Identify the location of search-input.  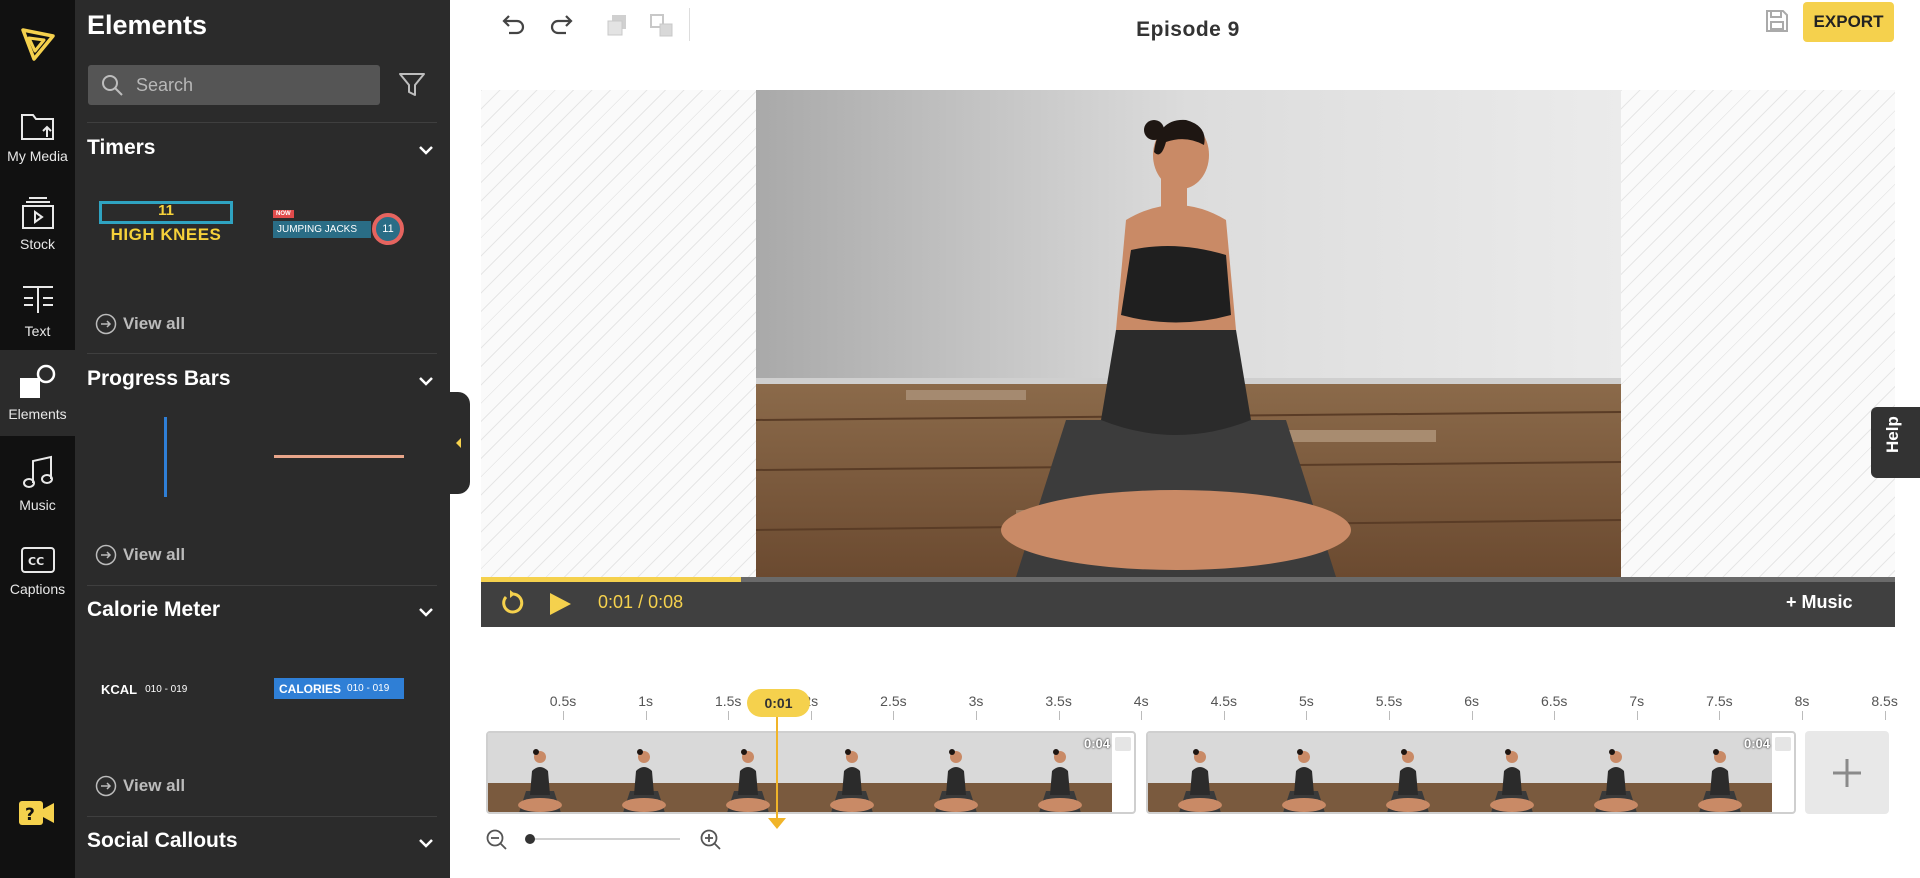
(246, 85).